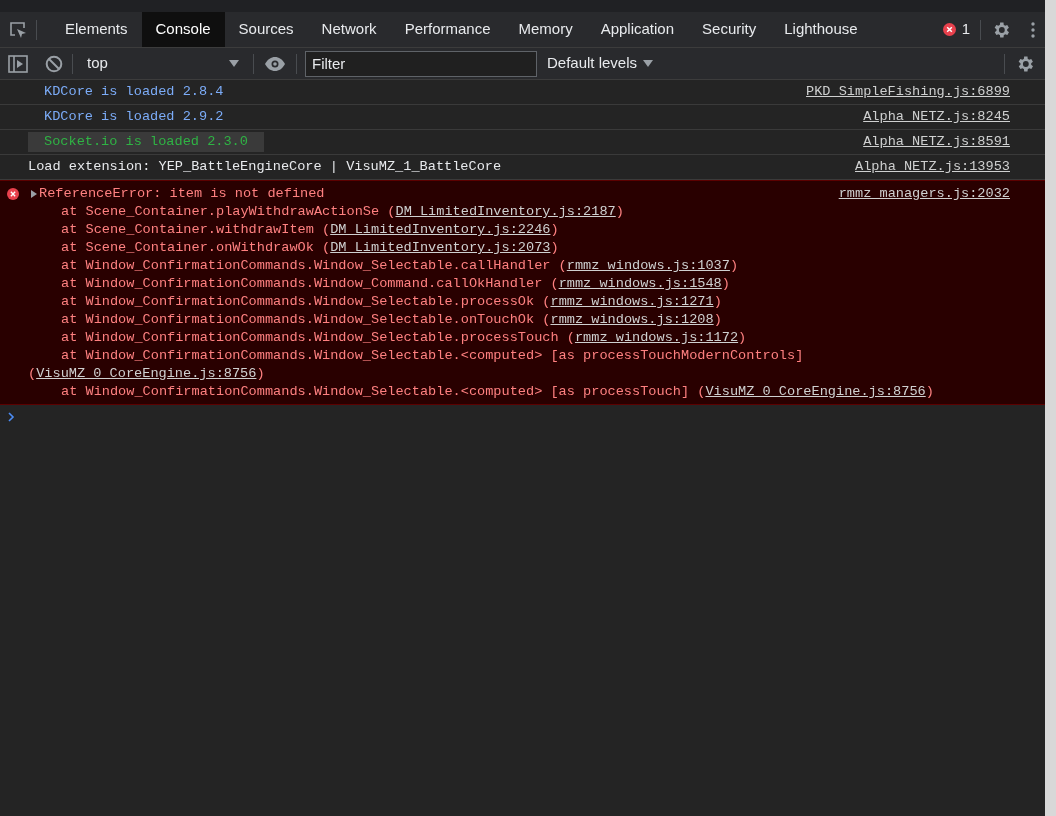  I want to click on console-message: Load extension: YEP_BattleEngineCore | VisuMZ_1_BattleCore, so click(265, 166).